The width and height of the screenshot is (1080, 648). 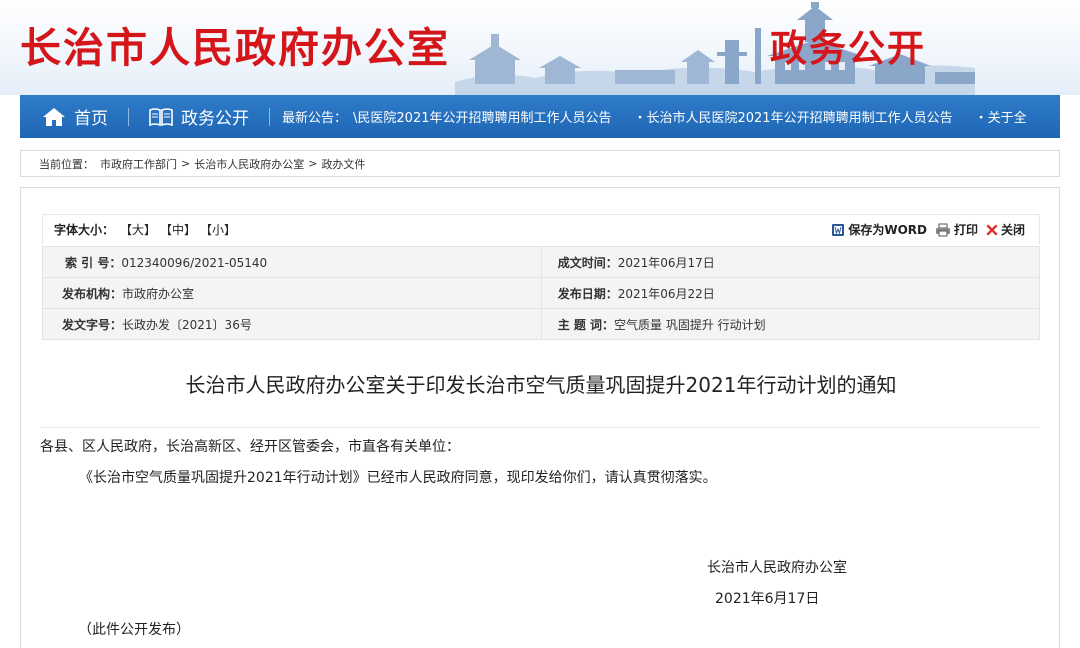 I want to click on printer-icon, so click(x=942, y=229).